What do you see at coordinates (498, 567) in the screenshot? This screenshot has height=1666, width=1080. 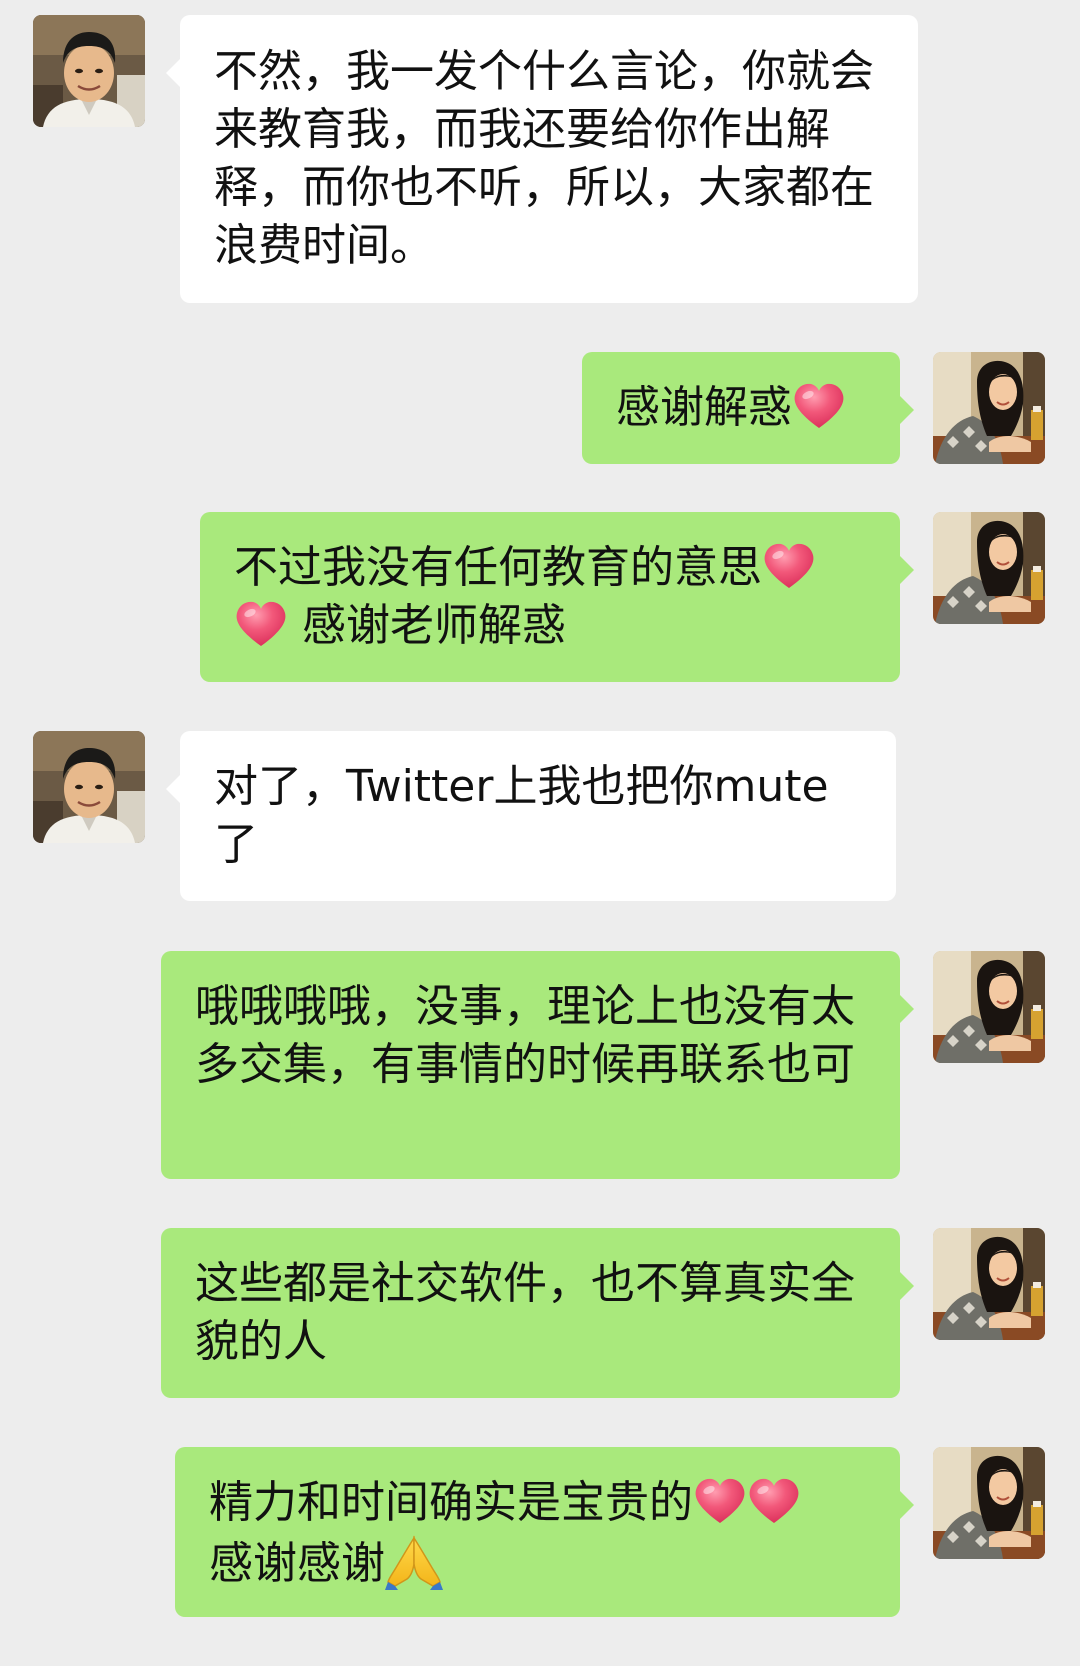 I see `message-text: 不过我没有任何教育的意思` at bounding box center [498, 567].